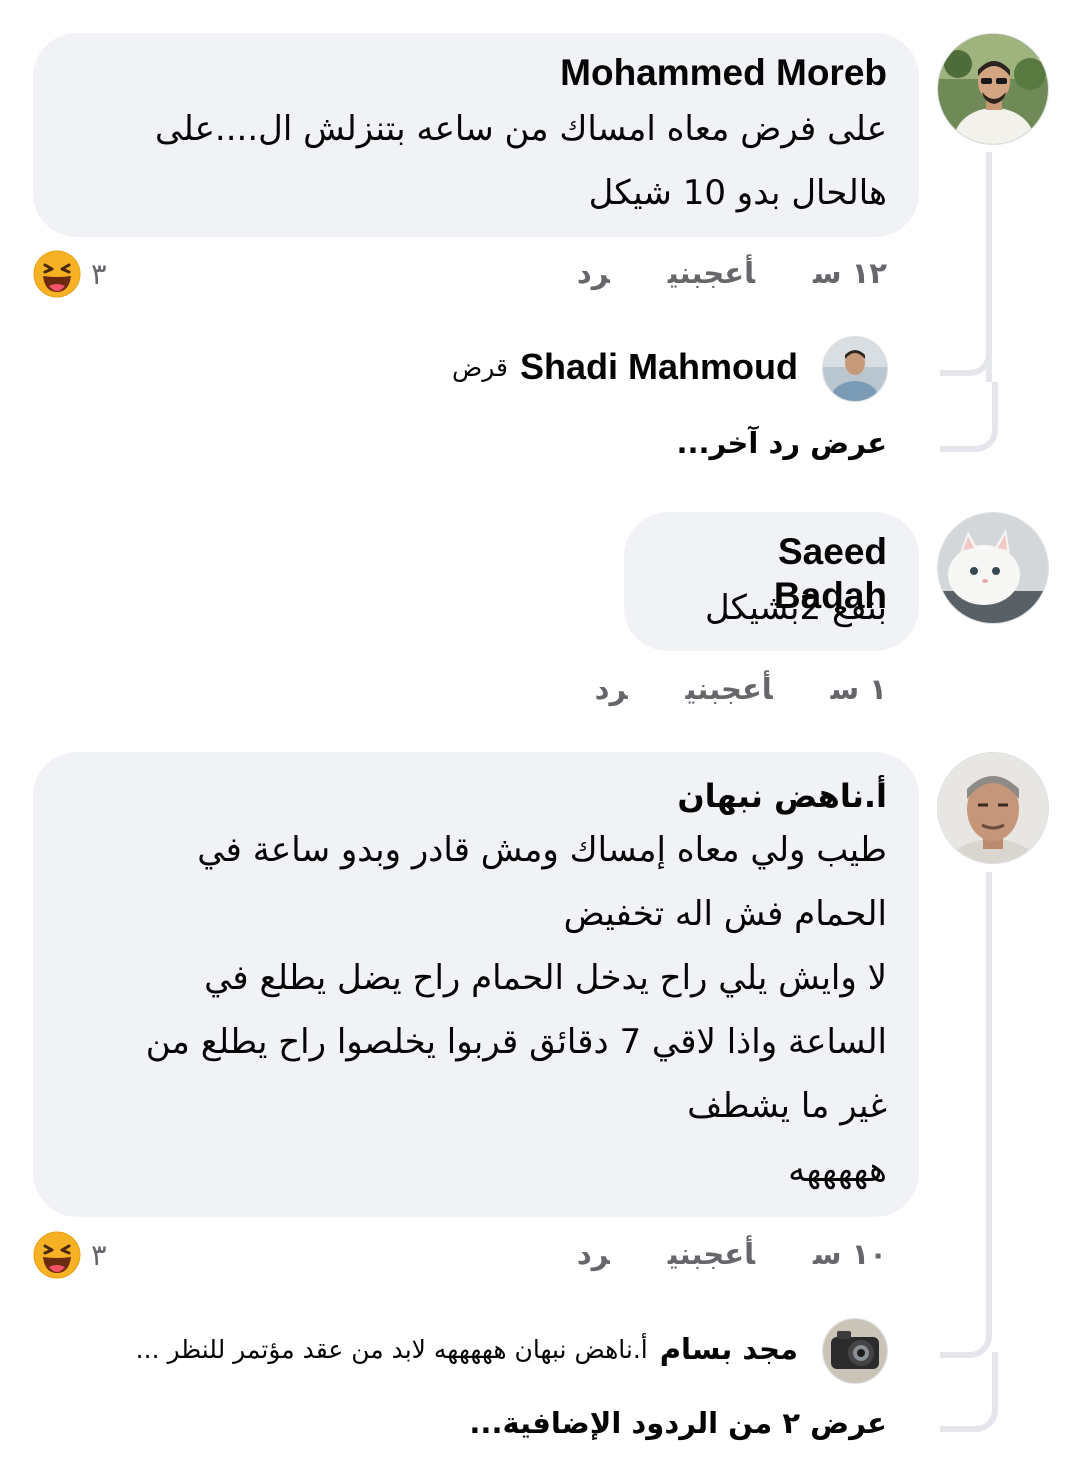 The width and height of the screenshot is (1080, 1462). Describe the element at coordinates (476, 74) in the screenshot. I see `comment-author: Mohammed Moreb` at that location.